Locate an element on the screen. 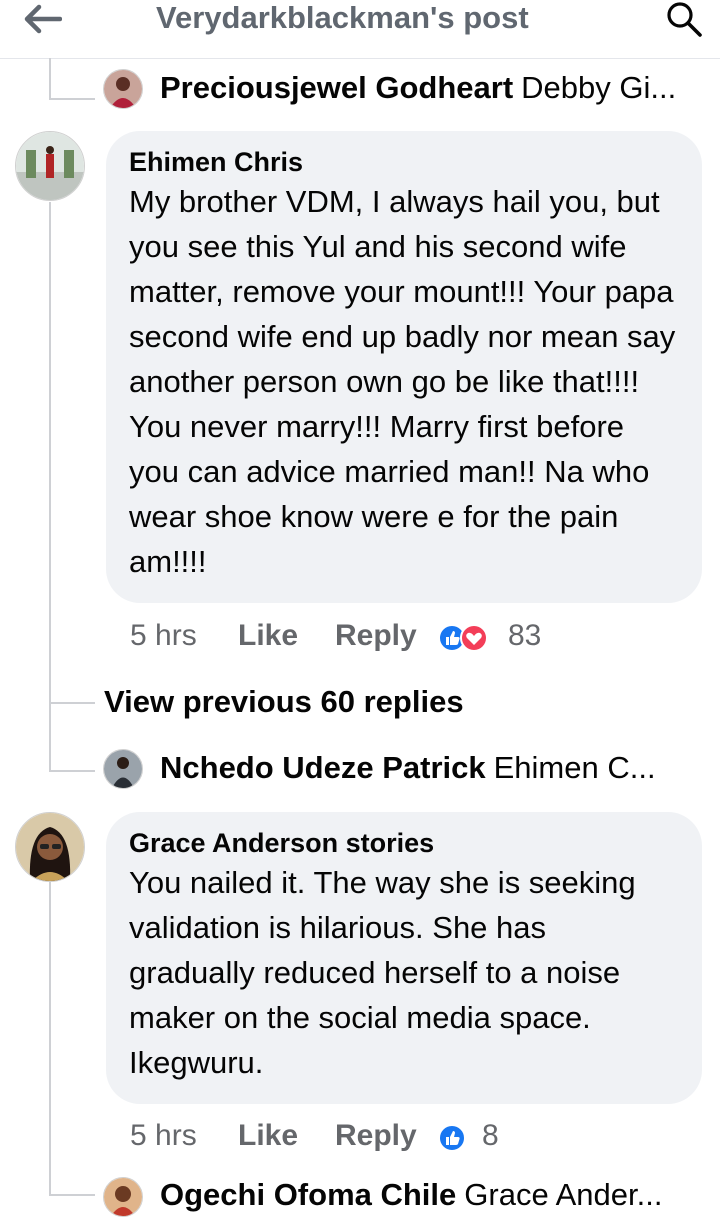 Image resolution: width=720 pixels, height=1226 pixels. comment-actions: 5 hrs Like Reply 83 is located at coordinates (410, 636).